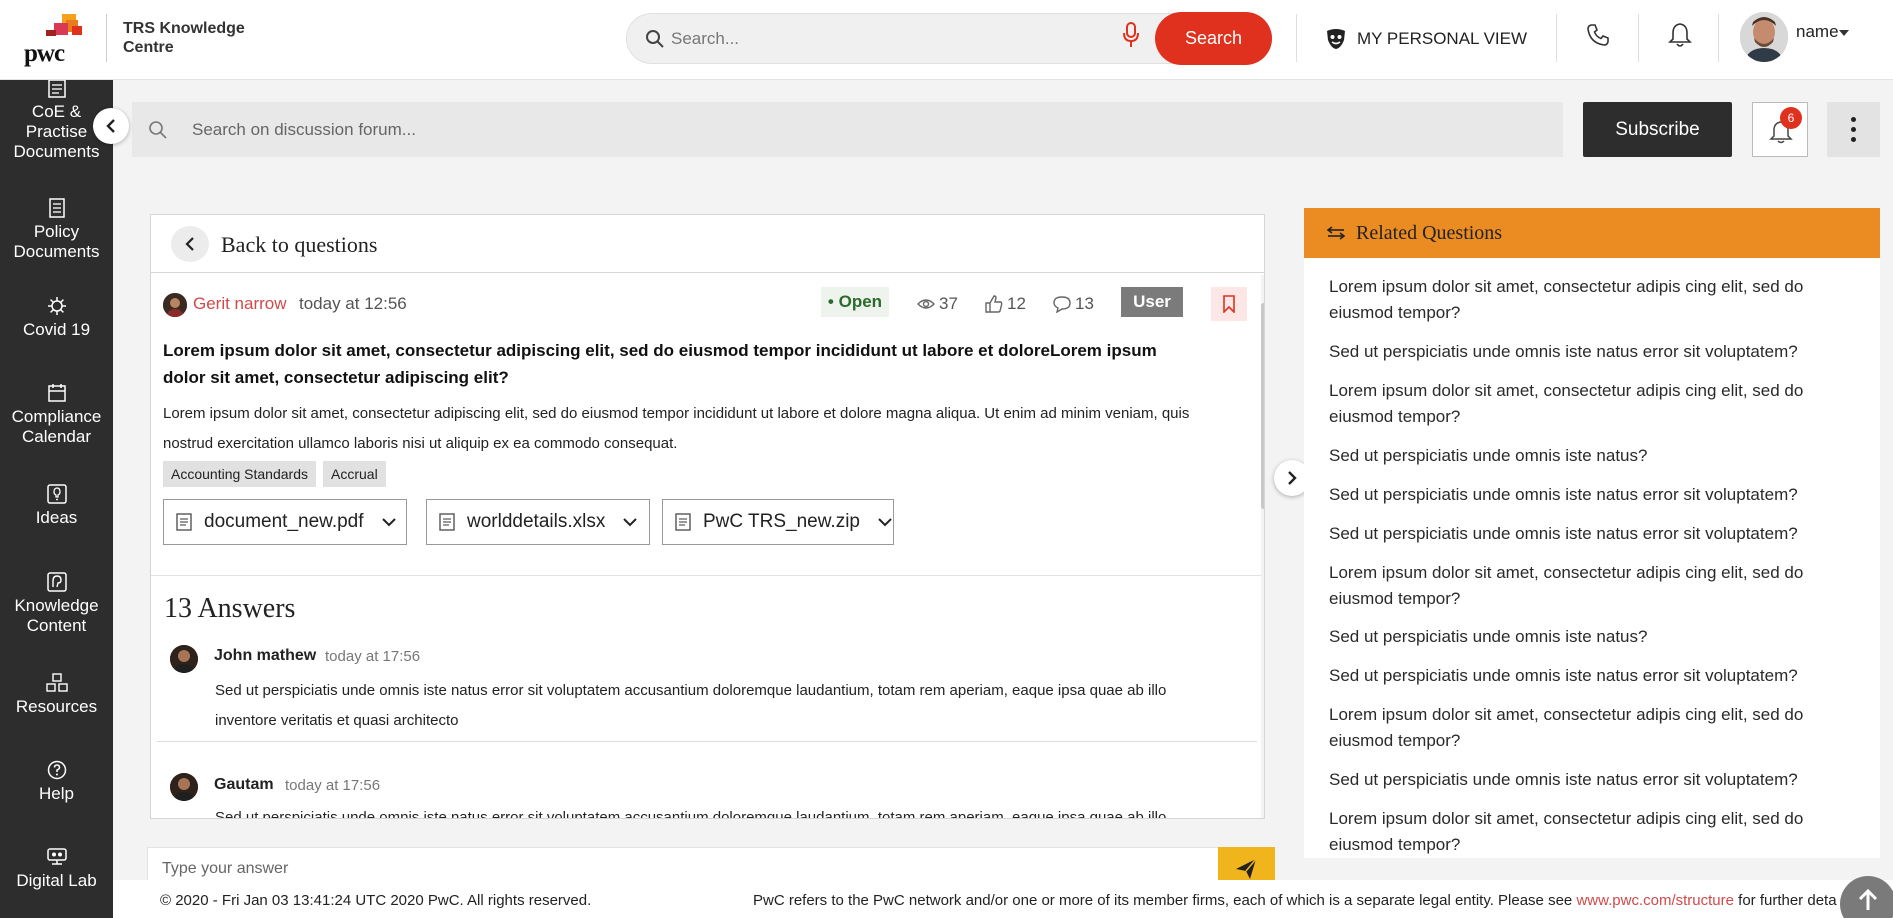 This screenshot has height=918, width=1893. What do you see at coordinates (842, 130) in the screenshot?
I see `forum-search-input` at bounding box center [842, 130].